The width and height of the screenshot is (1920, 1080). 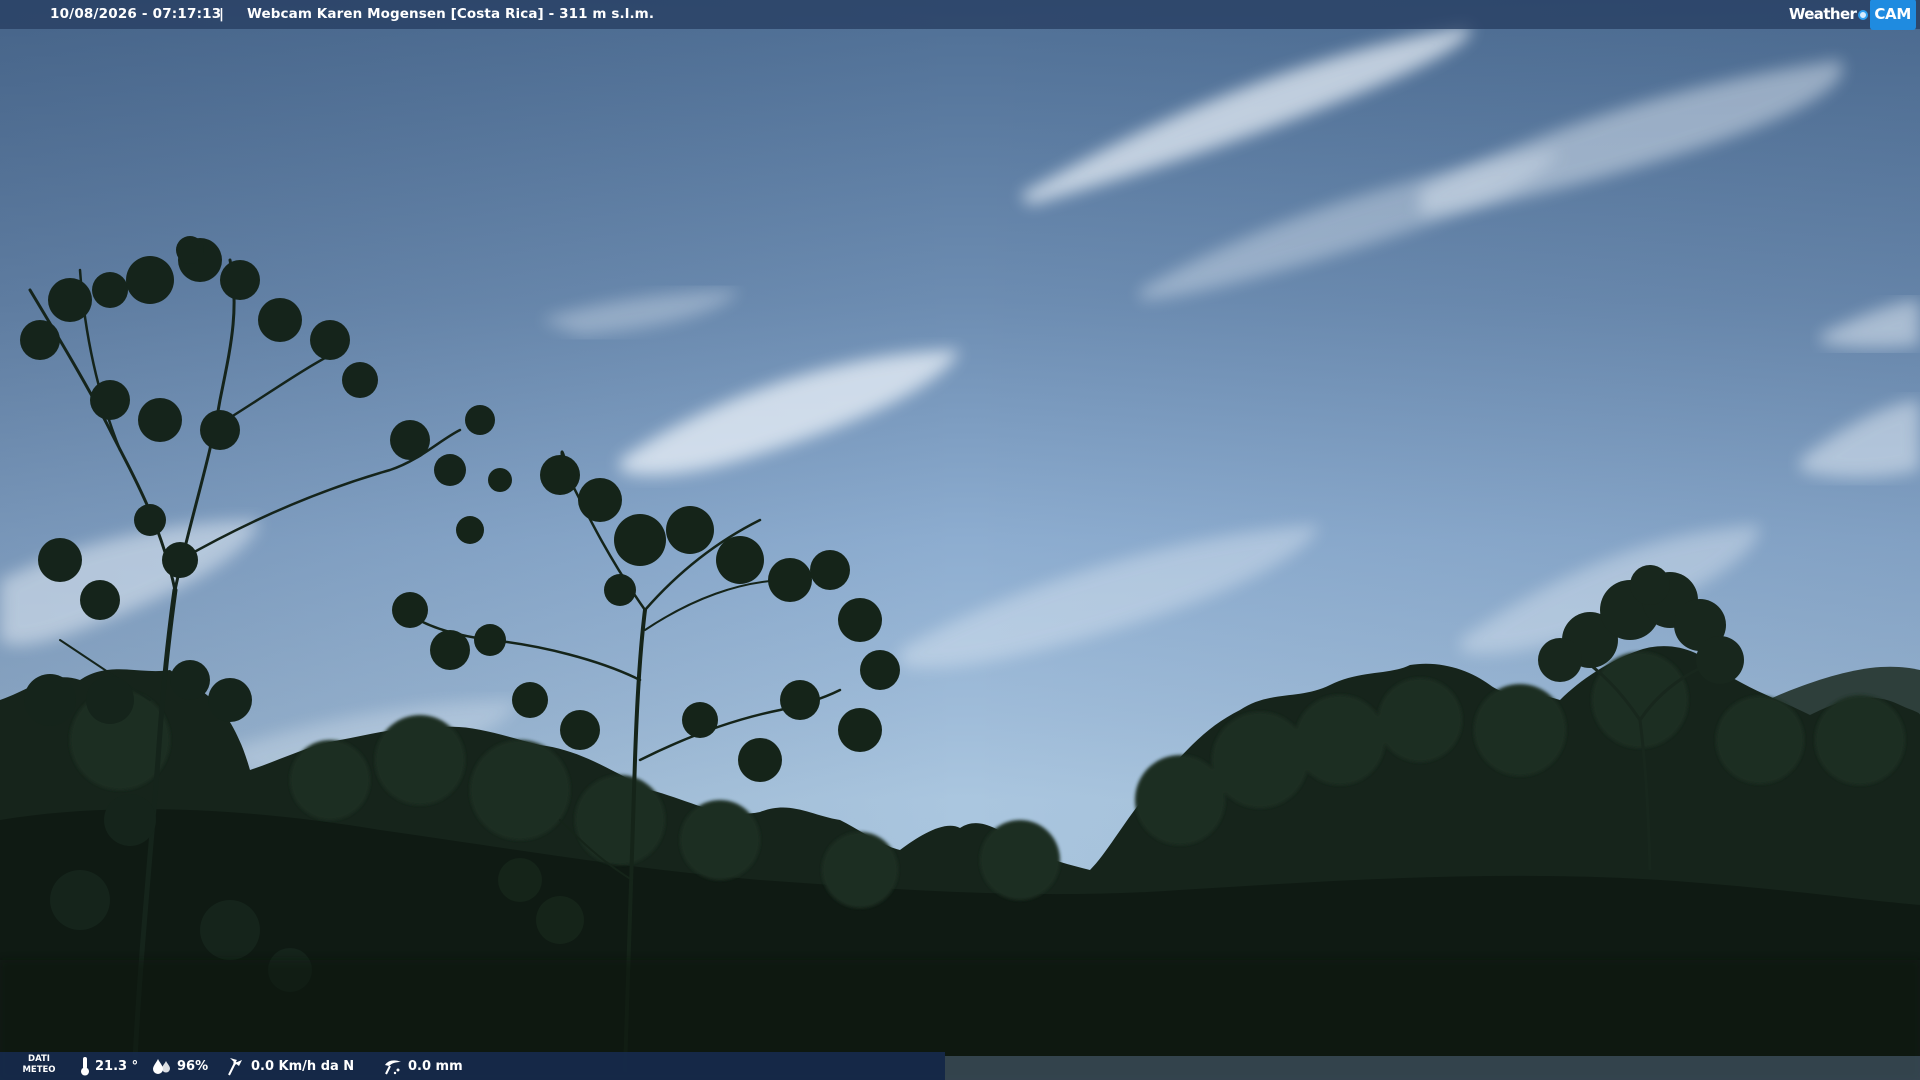 What do you see at coordinates (136, 14) in the screenshot?
I see `timestamp: 10/08/2026 - 07:17:13` at bounding box center [136, 14].